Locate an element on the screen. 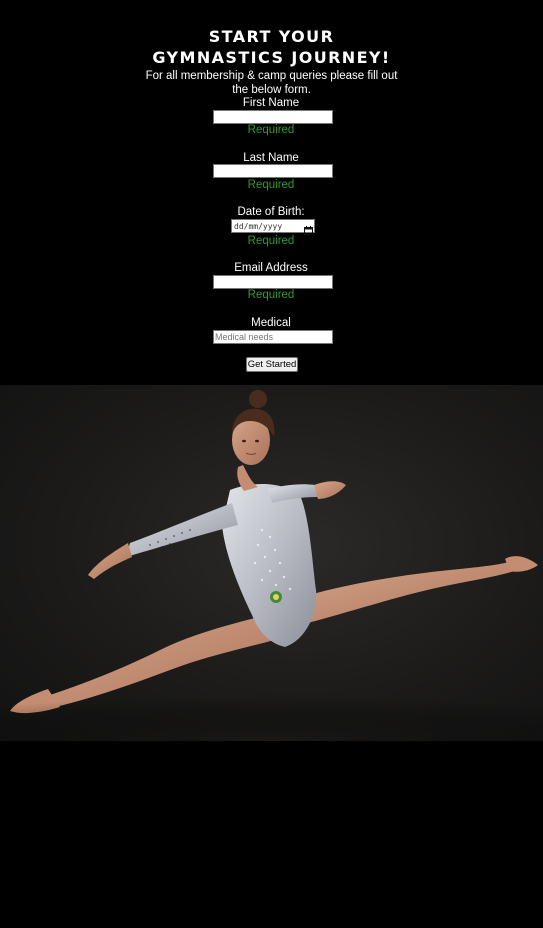 The width and height of the screenshot is (543, 928). medical-input is located at coordinates (273, 337).